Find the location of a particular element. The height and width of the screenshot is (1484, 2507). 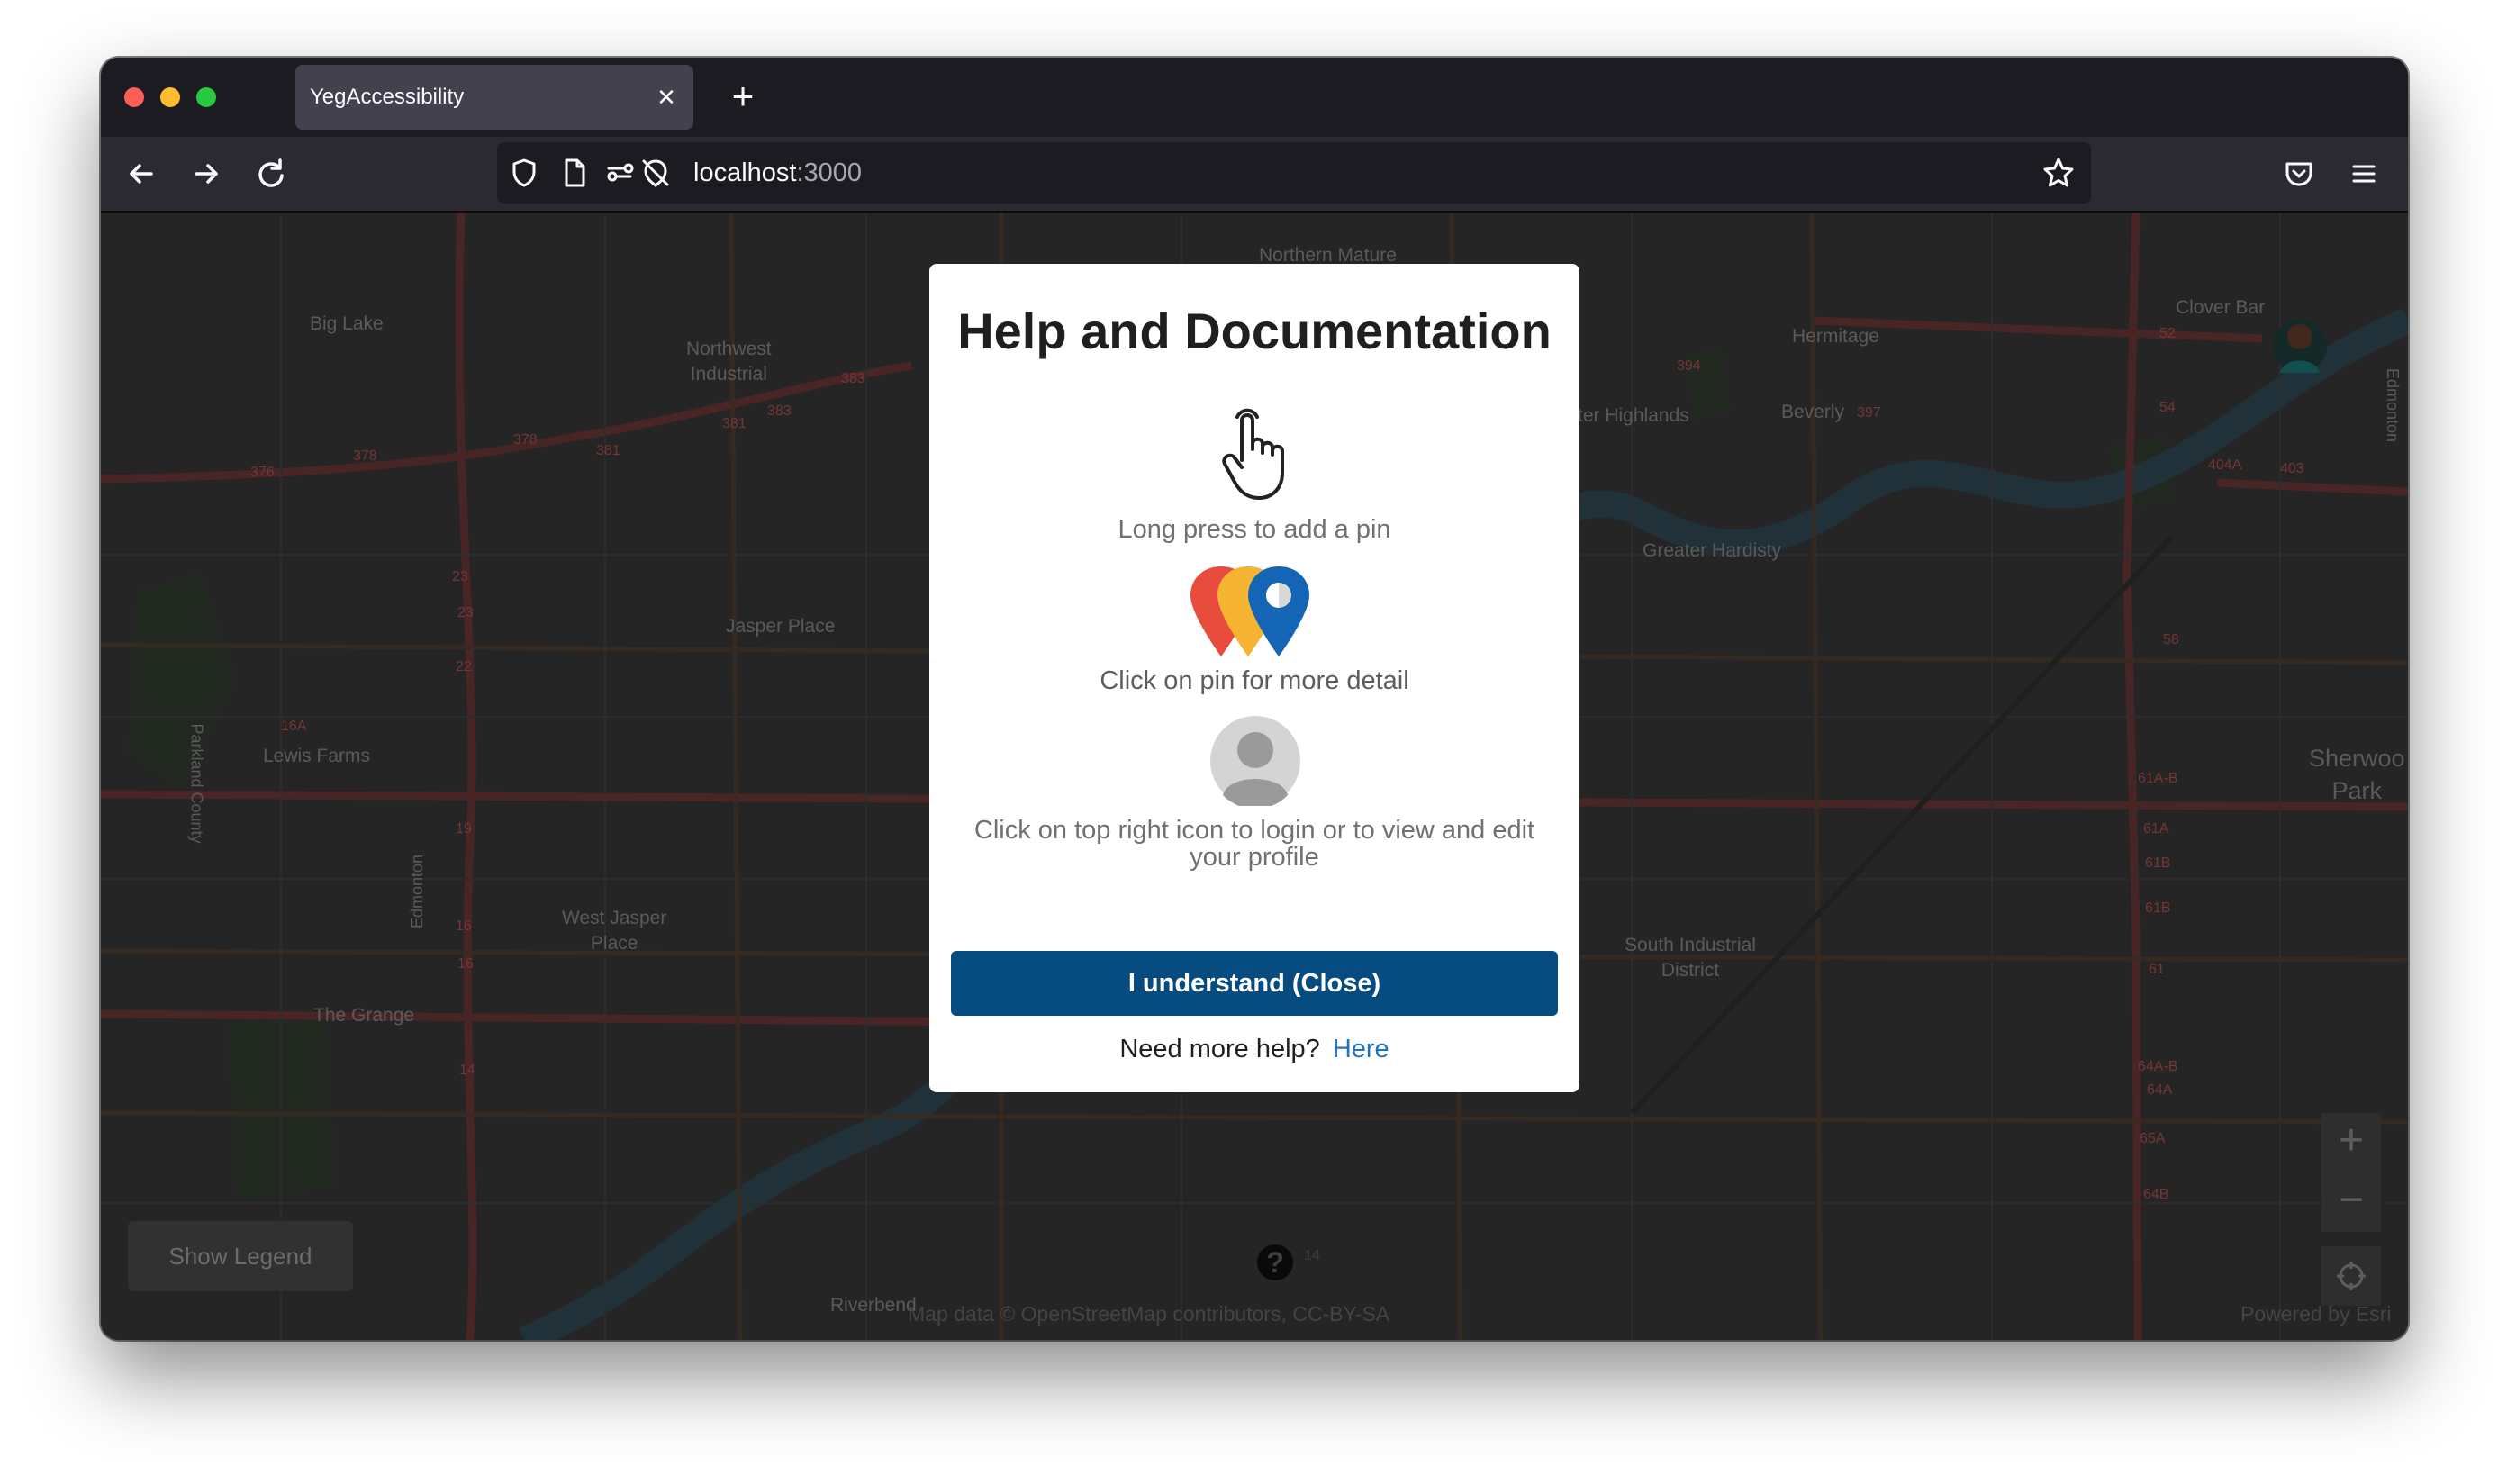

url-text: localhost:3000 is located at coordinates (777, 173).